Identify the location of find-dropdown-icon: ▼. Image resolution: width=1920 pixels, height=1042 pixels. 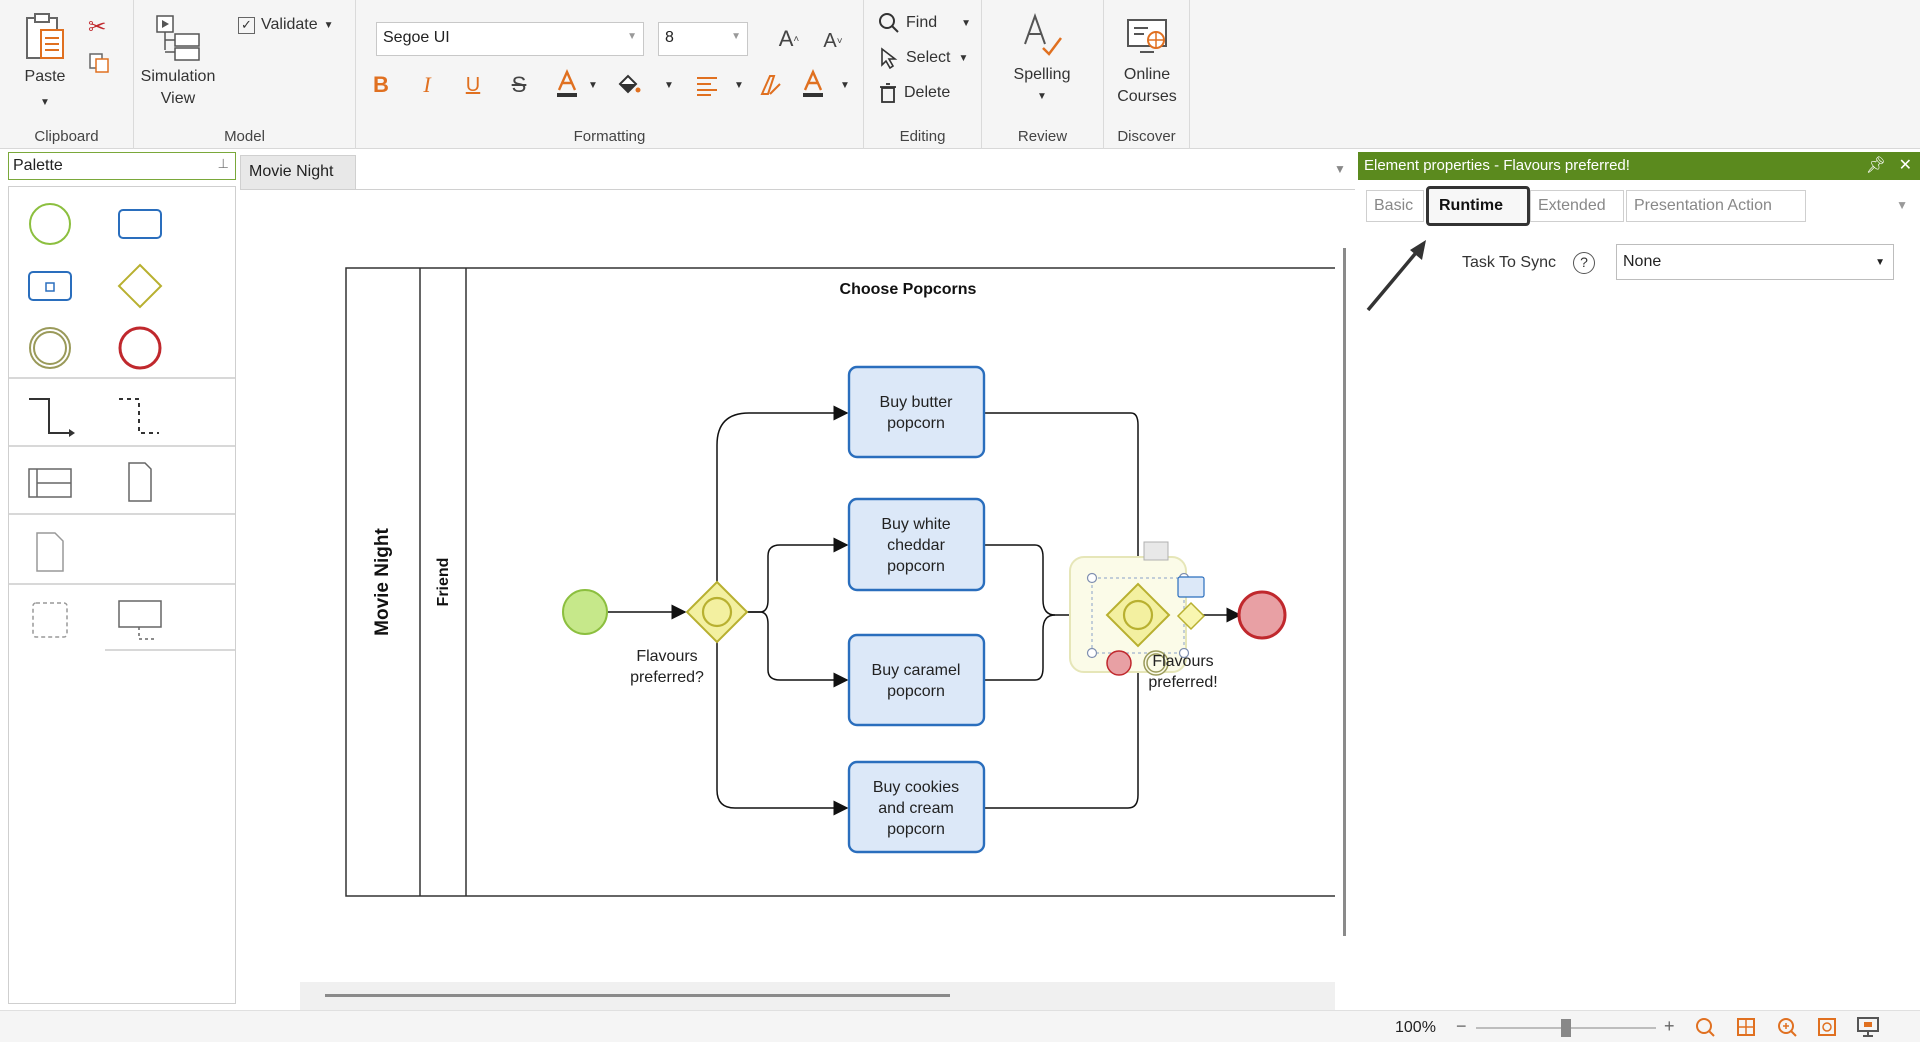
(966, 23).